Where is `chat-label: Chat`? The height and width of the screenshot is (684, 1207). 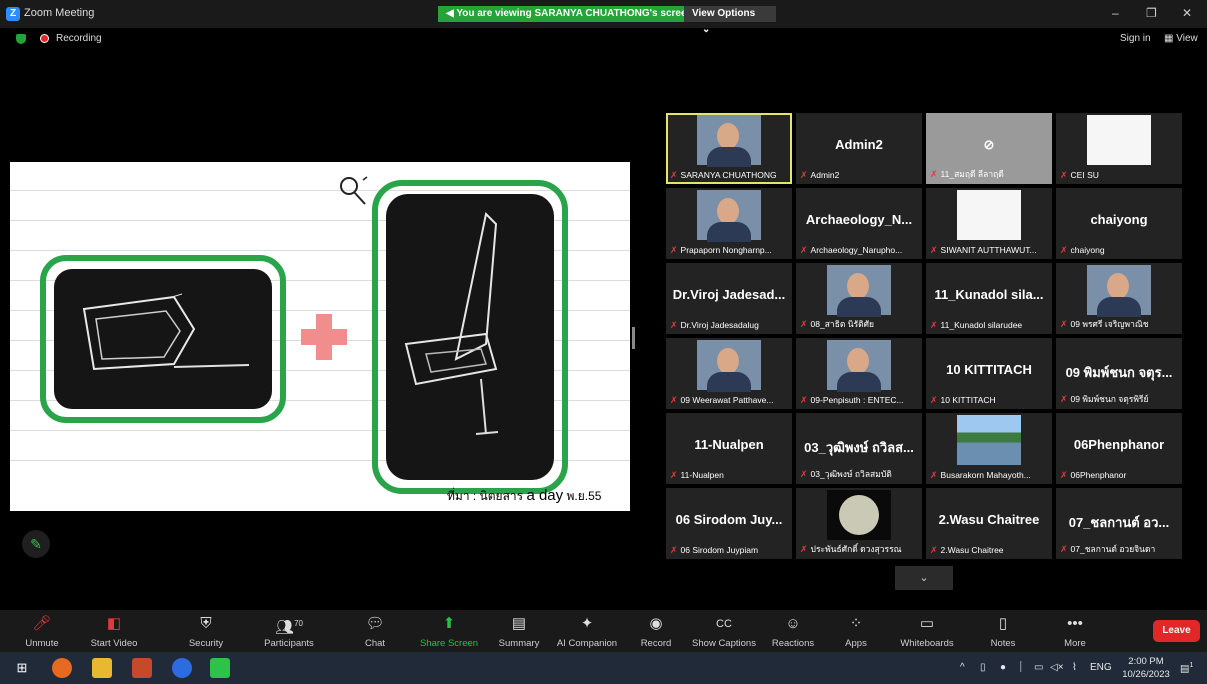
chat-label: Chat is located at coordinates (375, 643).